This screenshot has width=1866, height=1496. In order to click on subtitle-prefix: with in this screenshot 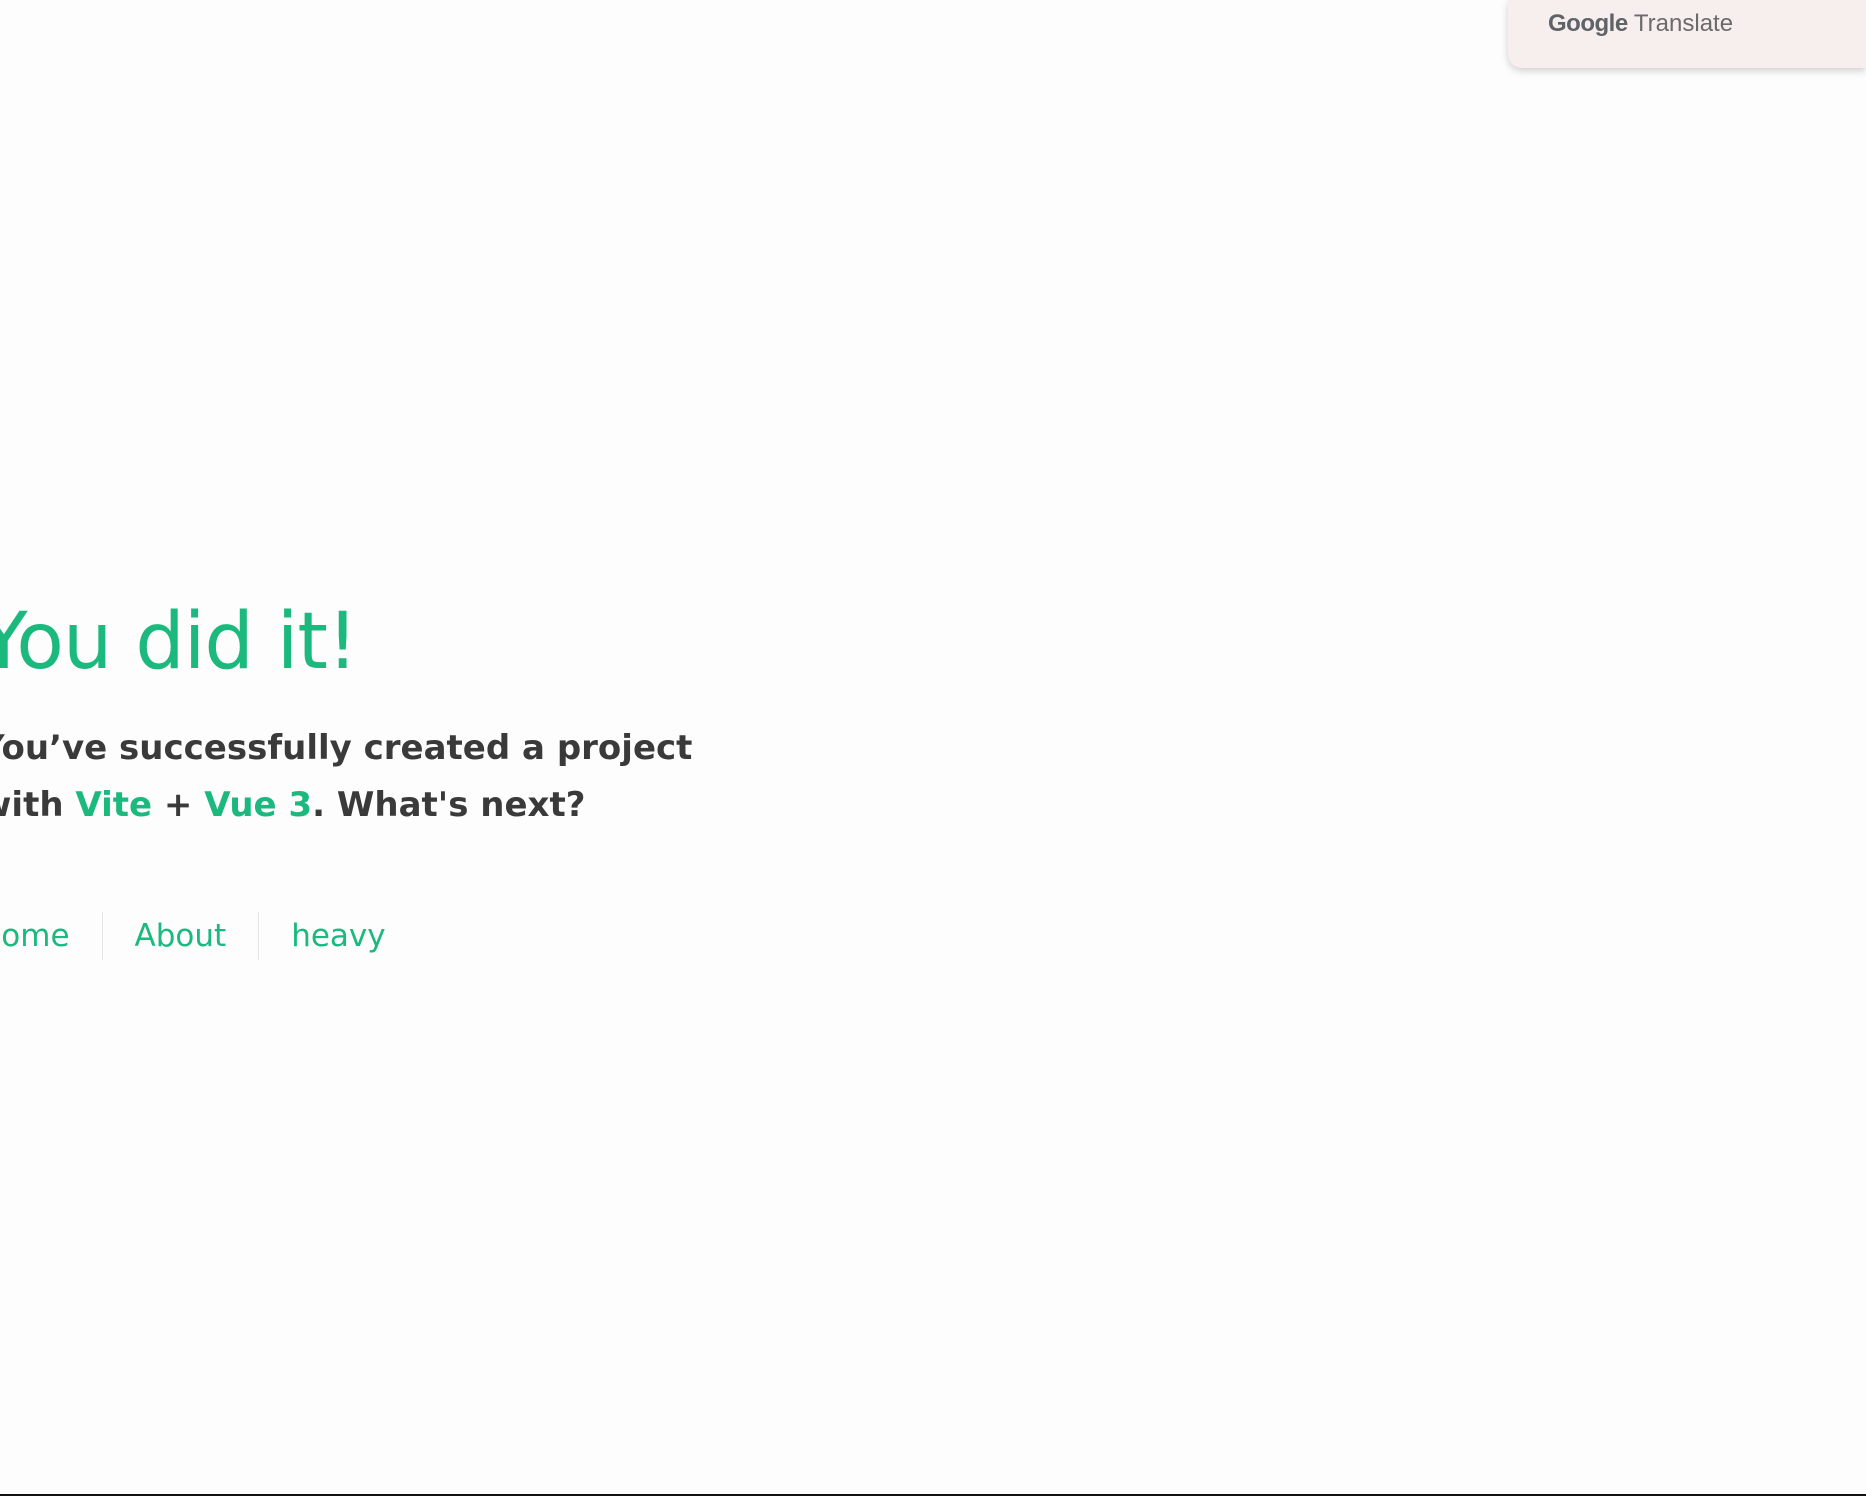, I will do `click(32, 805)`.